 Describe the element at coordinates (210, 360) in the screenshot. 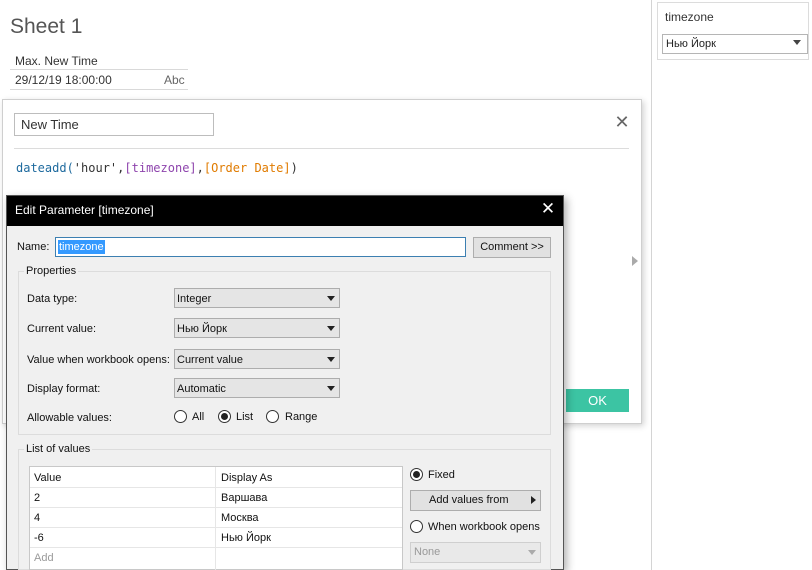

I see `workbook-opens-value: Current value` at that location.